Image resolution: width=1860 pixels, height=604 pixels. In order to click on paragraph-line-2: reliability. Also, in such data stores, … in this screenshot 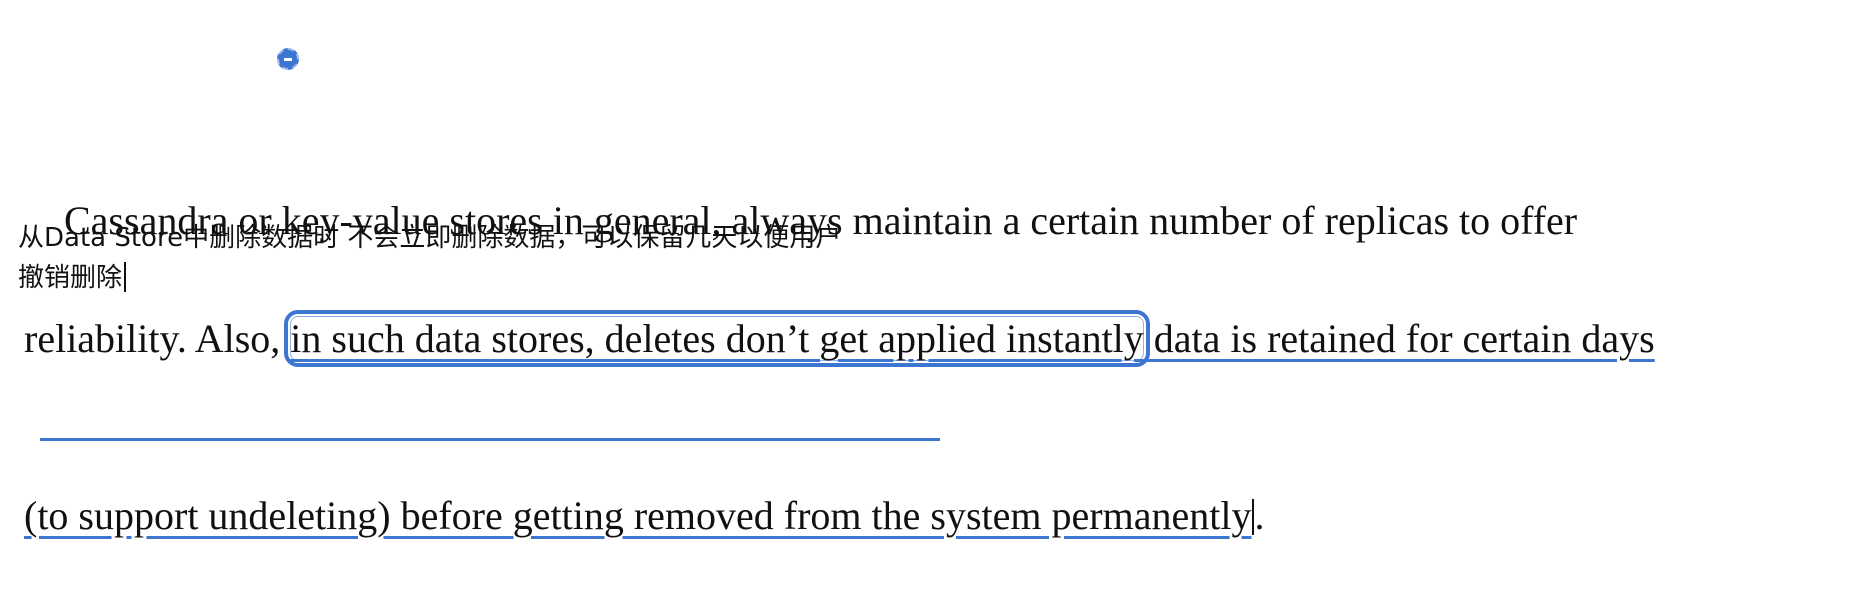, I will do `click(924, 338)`.